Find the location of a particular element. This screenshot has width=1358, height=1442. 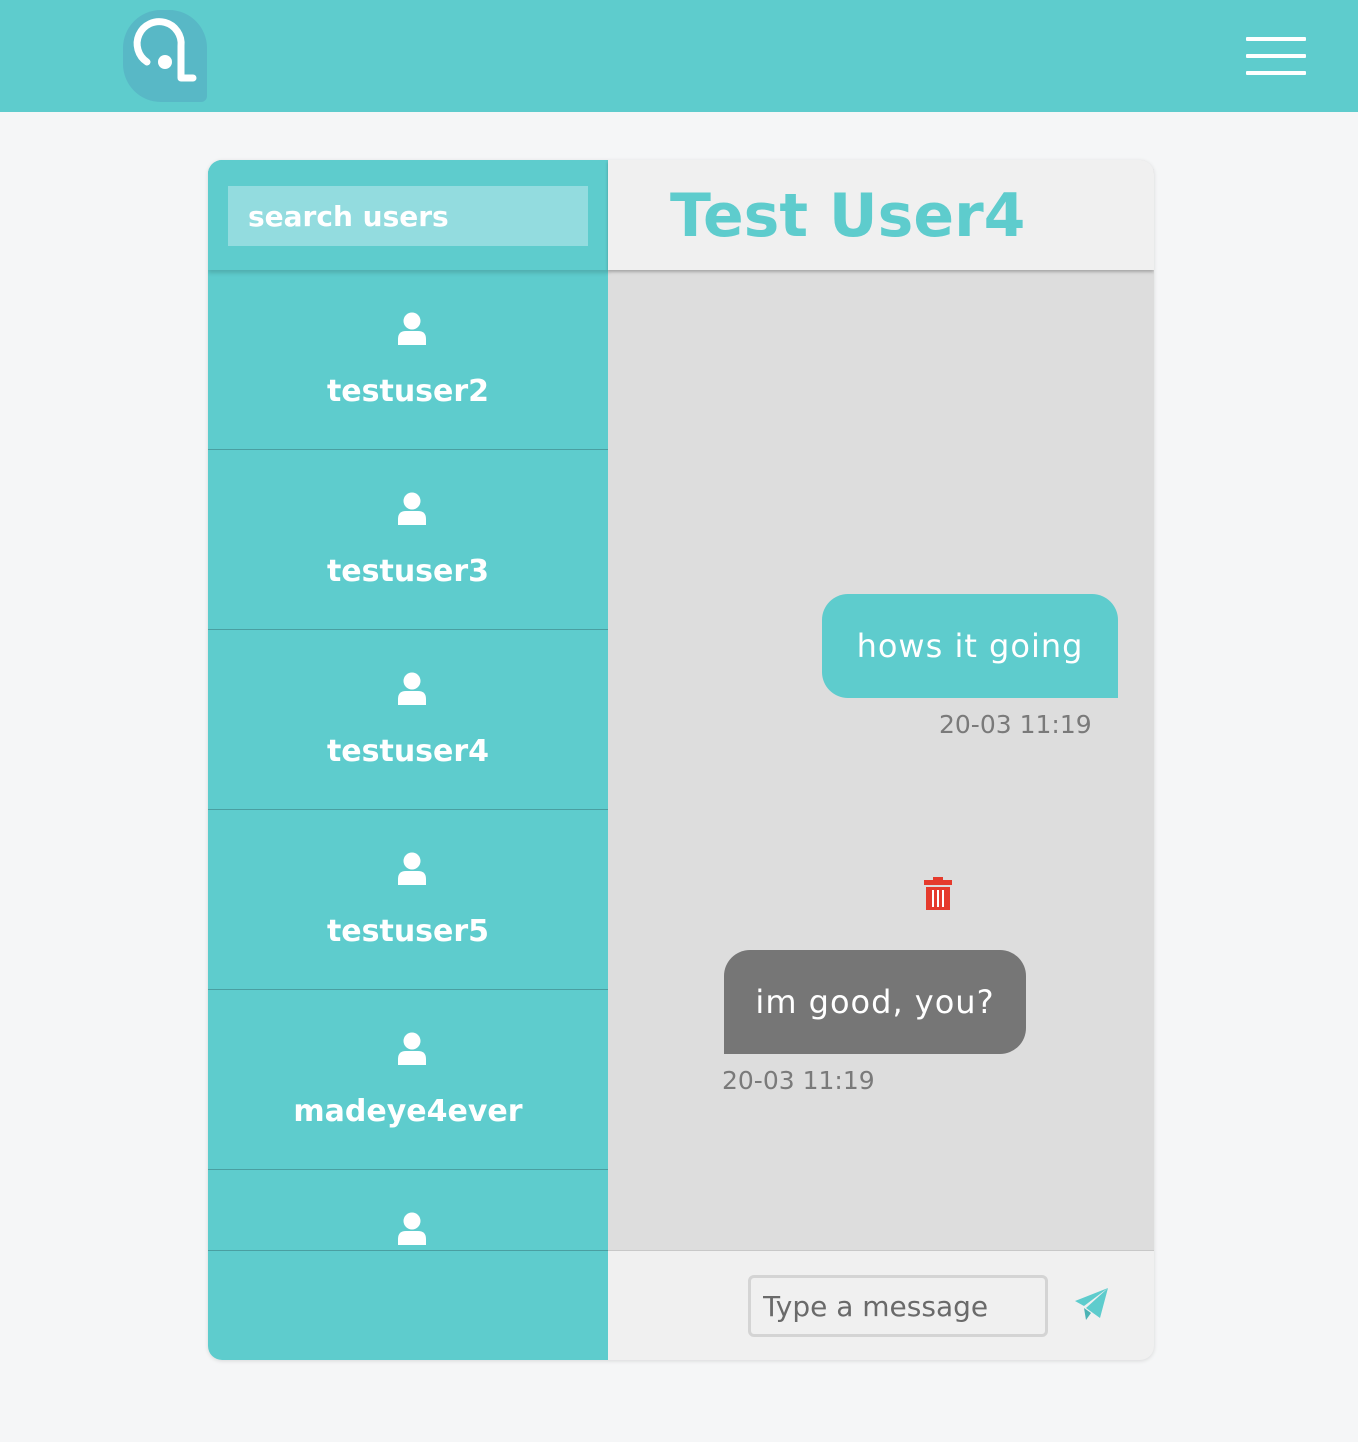

message-text: im good, you? is located at coordinates (875, 1002).